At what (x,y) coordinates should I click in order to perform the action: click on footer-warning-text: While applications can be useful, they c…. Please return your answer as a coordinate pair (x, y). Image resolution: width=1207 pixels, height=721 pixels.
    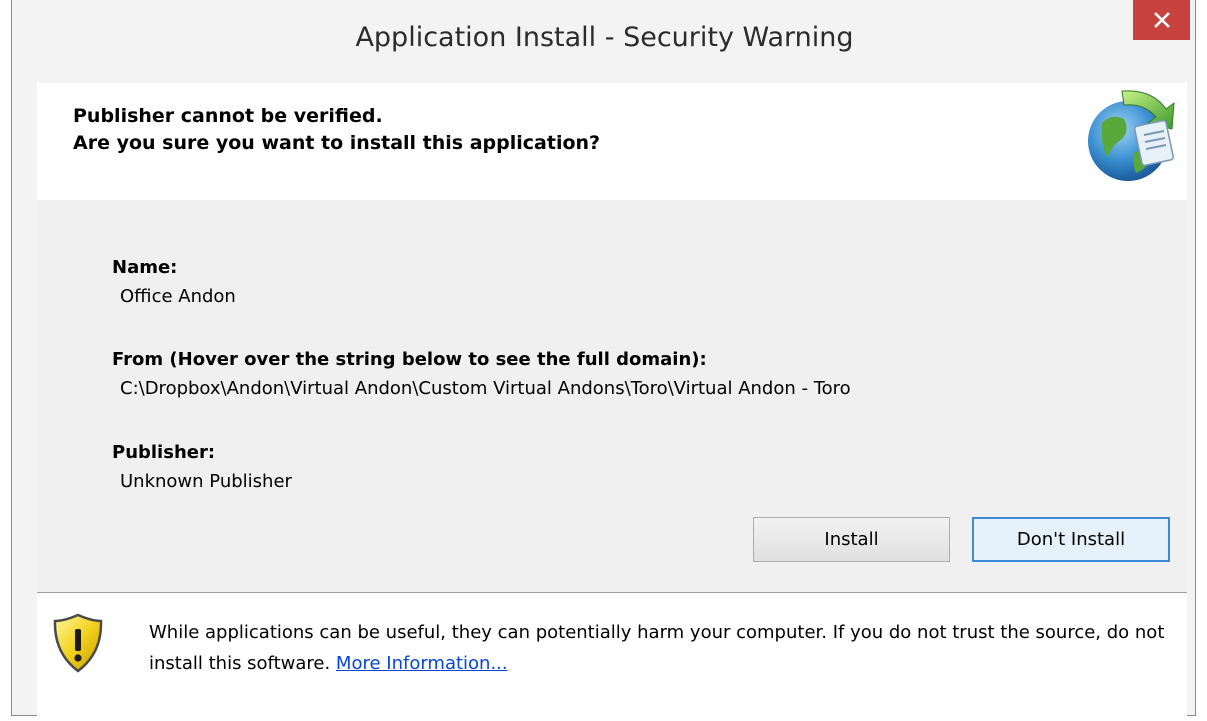
    Looking at the image, I should click on (659, 648).